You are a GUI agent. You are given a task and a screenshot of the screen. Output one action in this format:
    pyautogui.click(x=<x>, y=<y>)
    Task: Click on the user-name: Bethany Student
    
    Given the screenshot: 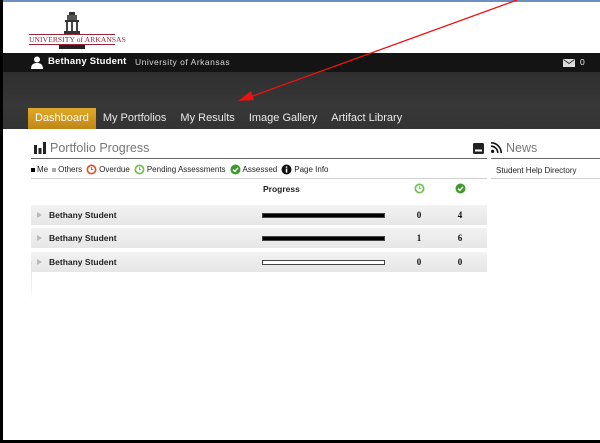 What is the action you would take?
    pyautogui.click(x=87, y=61)
    